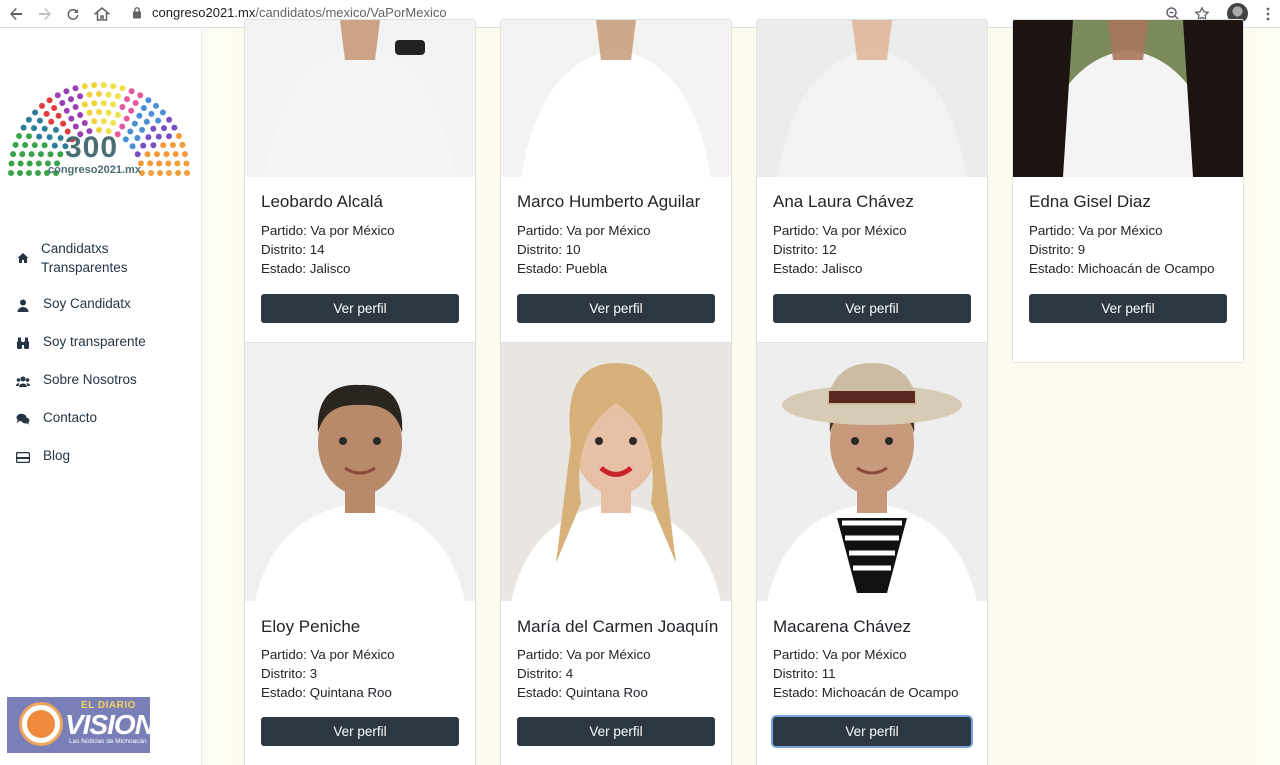 This screenshot has width=1280, height=765. What do you see at coordinates (101, 419) in the screenshot?
I see `sidebar-item-contacto: Contacto` at bounding box center [101, 419].